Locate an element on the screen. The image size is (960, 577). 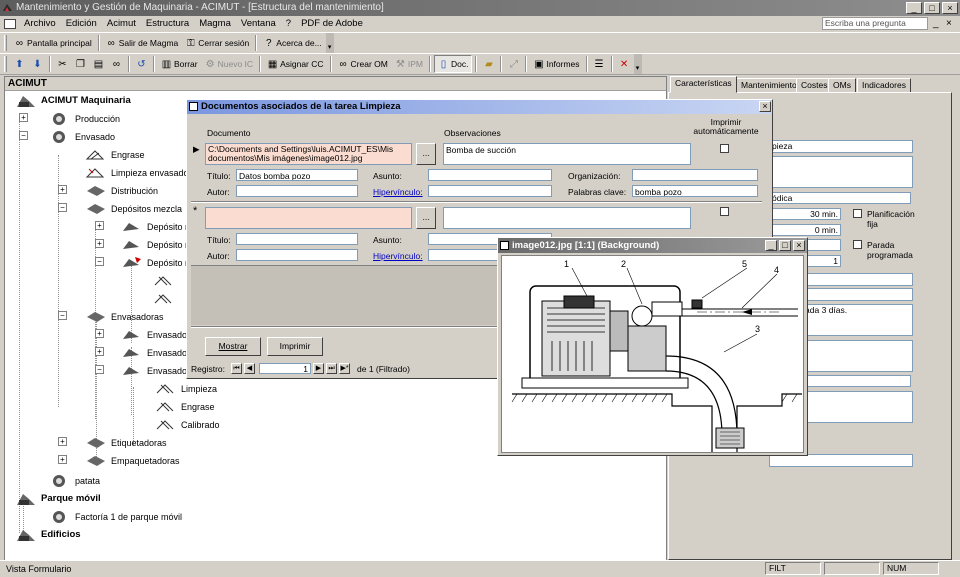
reports-button: ▣ Informes is located at coordinates (556, 64).